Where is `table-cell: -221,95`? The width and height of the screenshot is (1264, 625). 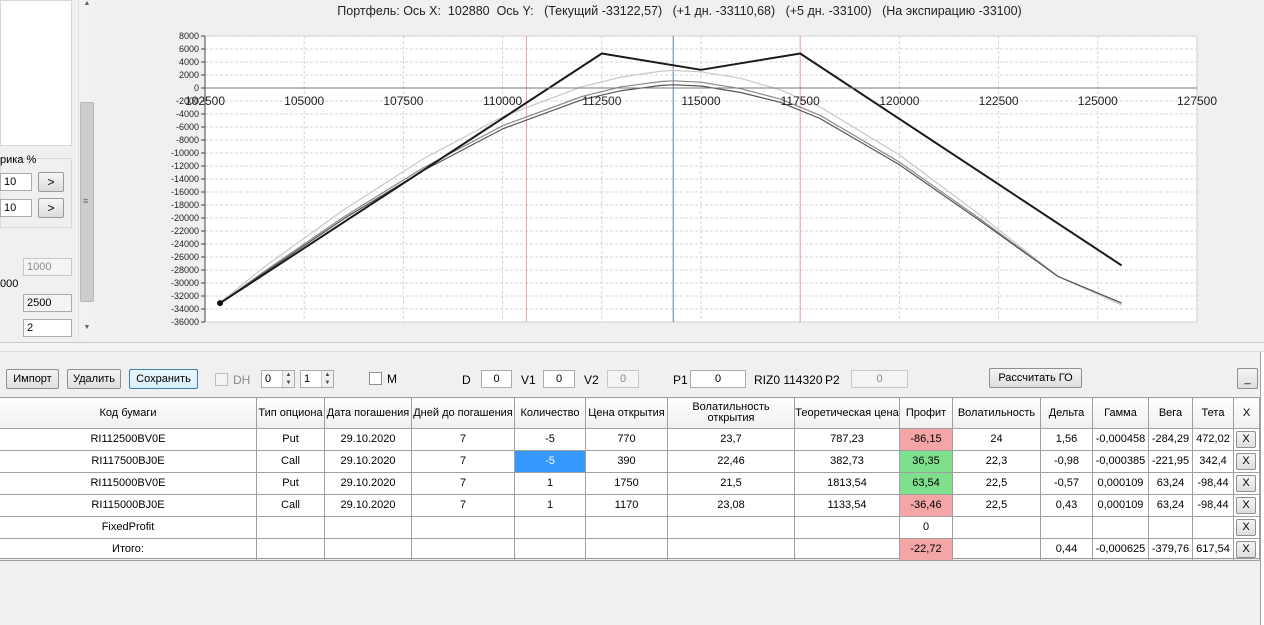 table-cell: -221,95 is located at coordinates (1171, 462).